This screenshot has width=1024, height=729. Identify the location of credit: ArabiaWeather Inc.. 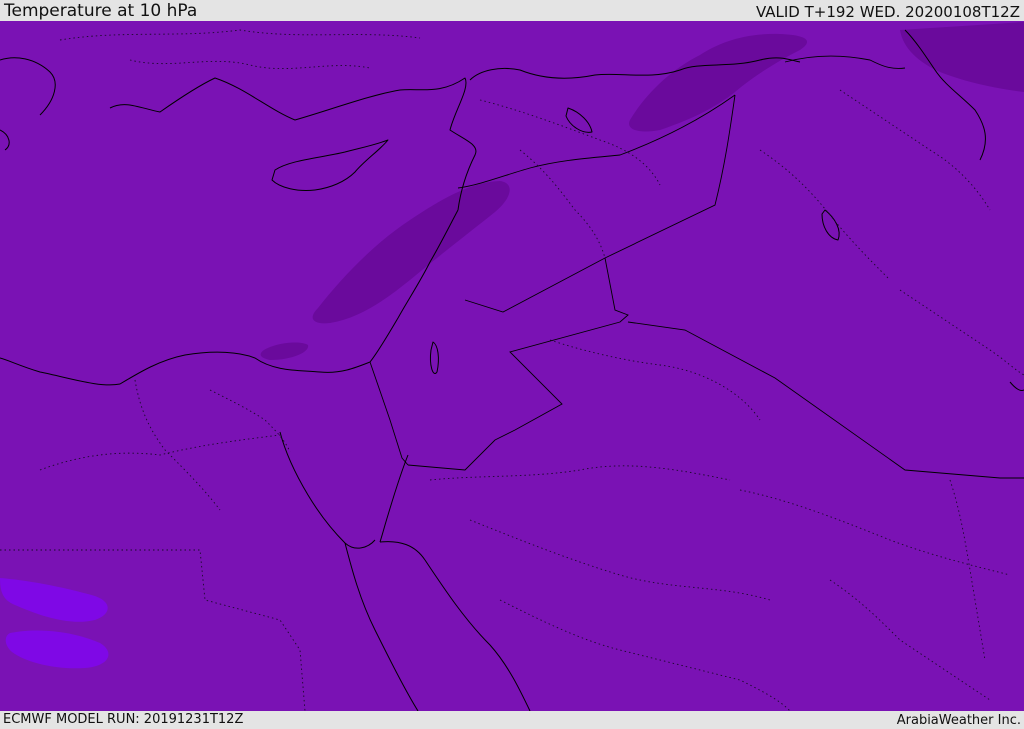
(958, 720).